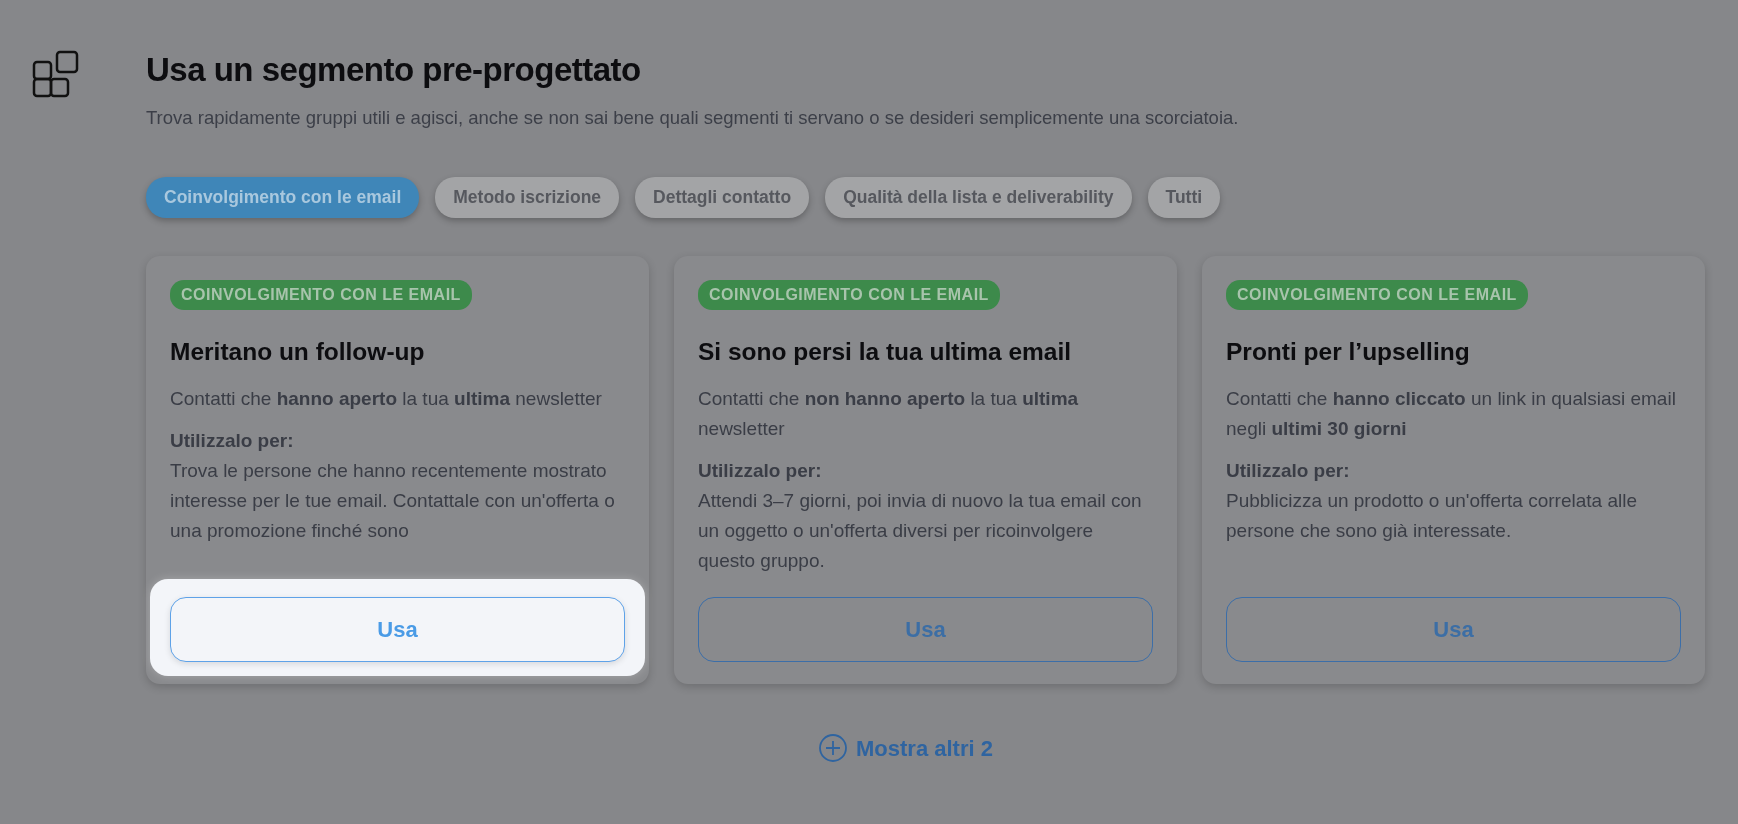  Describe the element at coordinates (394, 70) in the screenshot. I see `page-title: Usa un segmento pre-progettato` at that location.